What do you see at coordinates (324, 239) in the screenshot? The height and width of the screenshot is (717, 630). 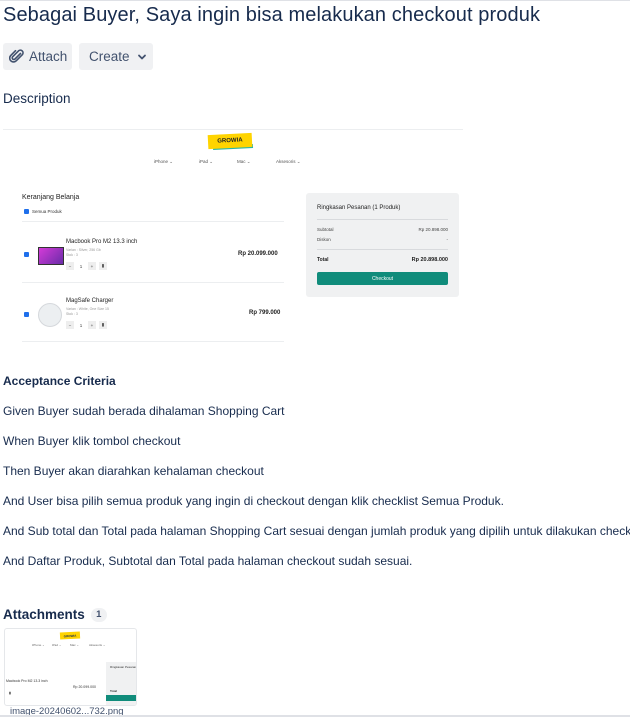 I see `discount-label: Diskon` at bounding box center [324, 239].